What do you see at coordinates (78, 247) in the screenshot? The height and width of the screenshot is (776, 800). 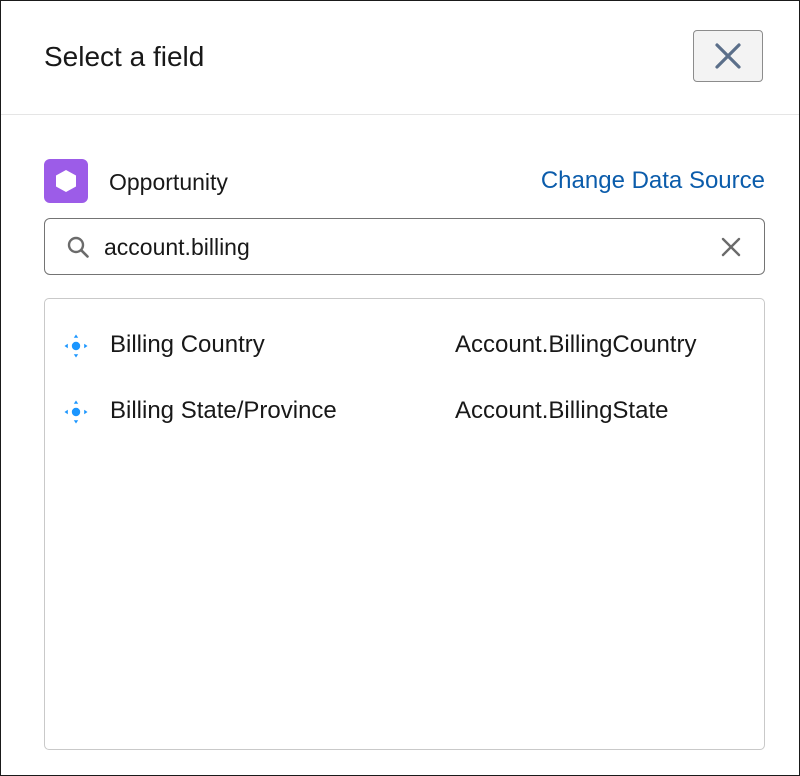 I see `search-icon` at bounding box center [78, 247].